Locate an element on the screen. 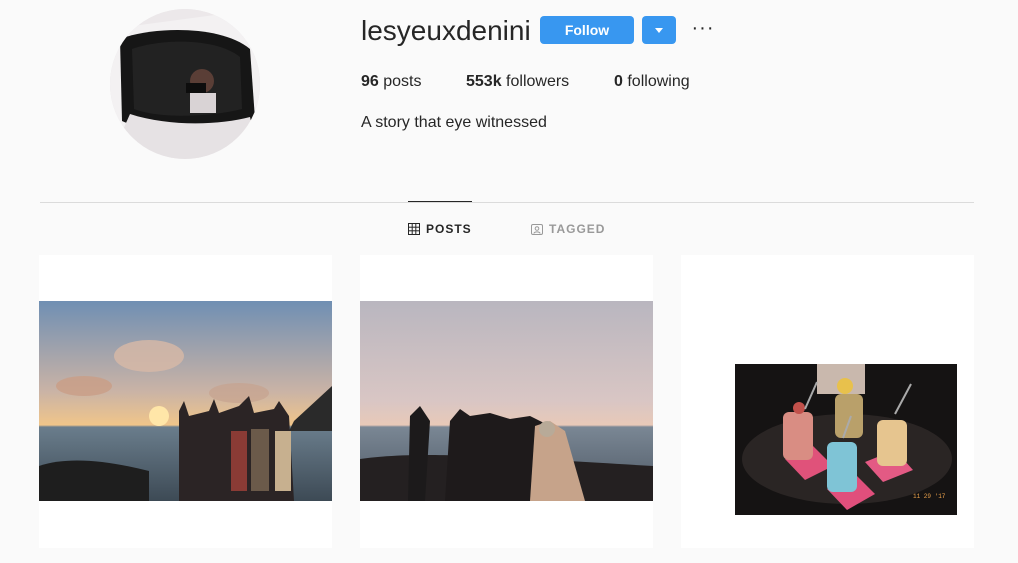 The width and height of the screenshot is (1018, 563). photo-date-stamp: 11 29 '17 is located at coordinates (929, 496).